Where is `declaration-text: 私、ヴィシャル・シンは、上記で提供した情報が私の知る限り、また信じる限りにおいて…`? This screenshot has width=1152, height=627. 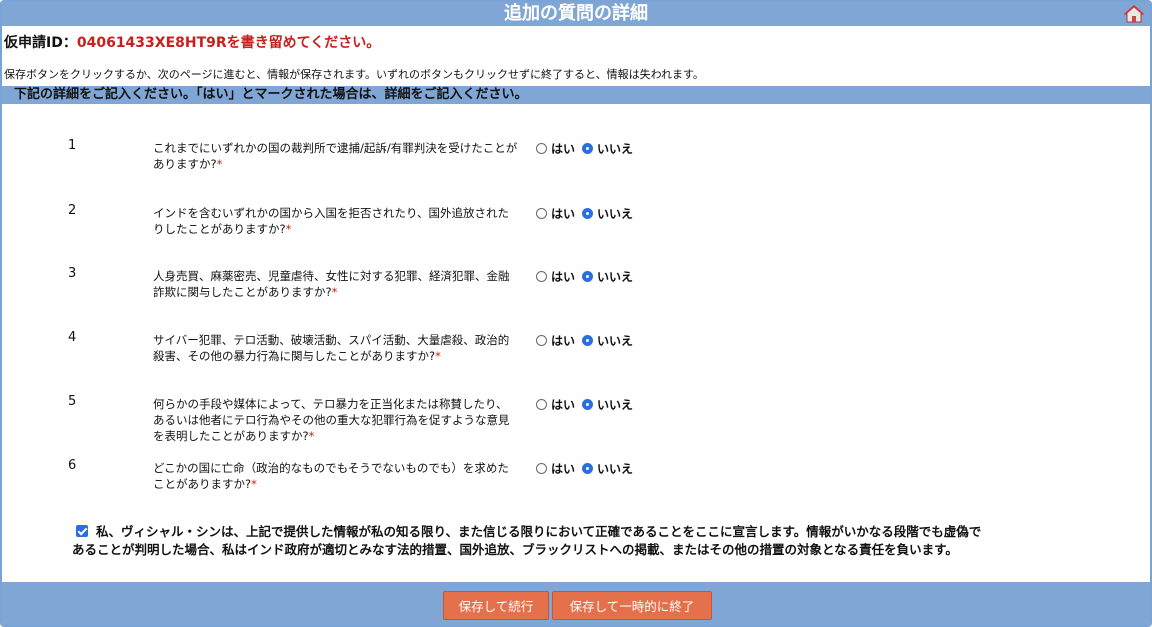
declaration-text: 私、ヴィシャル・シンは、上記で提供した情報が私の知る限り、また信じる限りにおいて… is located at coordinates (527, 540).